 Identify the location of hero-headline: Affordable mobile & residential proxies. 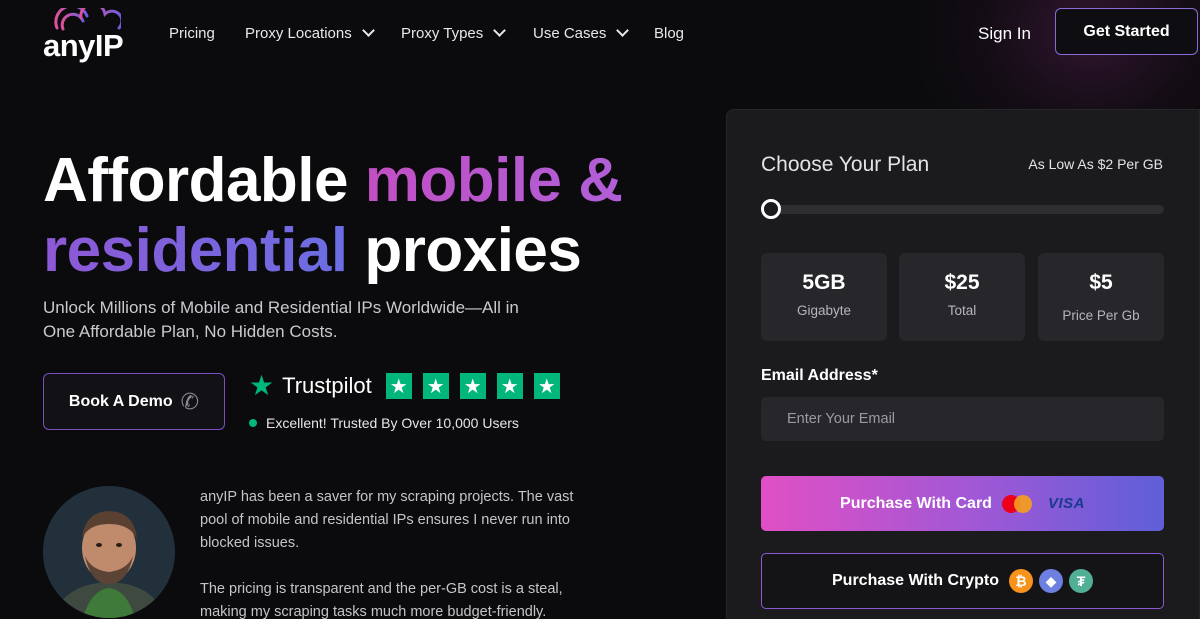
(333, 216).